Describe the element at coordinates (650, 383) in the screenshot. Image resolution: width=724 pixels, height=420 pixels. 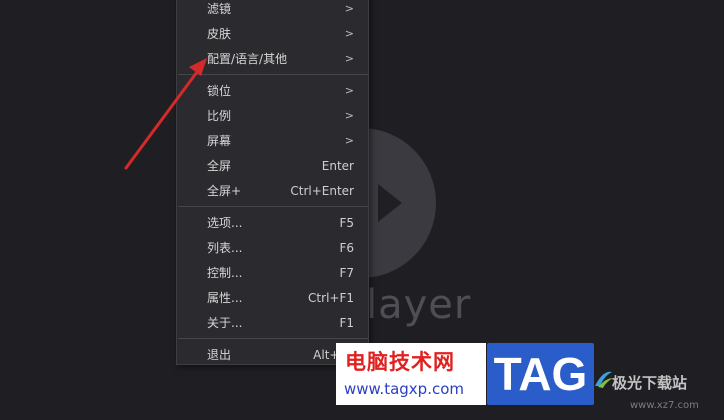
I see `watermark-brand: 极光下载站` at that location.